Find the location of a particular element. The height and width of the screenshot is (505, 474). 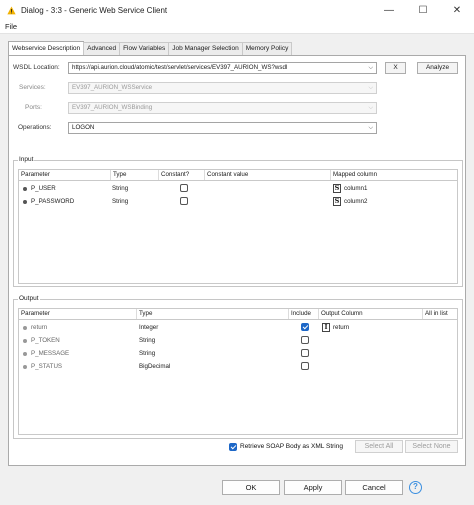

type-cell: Integer is located at coordinates (149, 327).